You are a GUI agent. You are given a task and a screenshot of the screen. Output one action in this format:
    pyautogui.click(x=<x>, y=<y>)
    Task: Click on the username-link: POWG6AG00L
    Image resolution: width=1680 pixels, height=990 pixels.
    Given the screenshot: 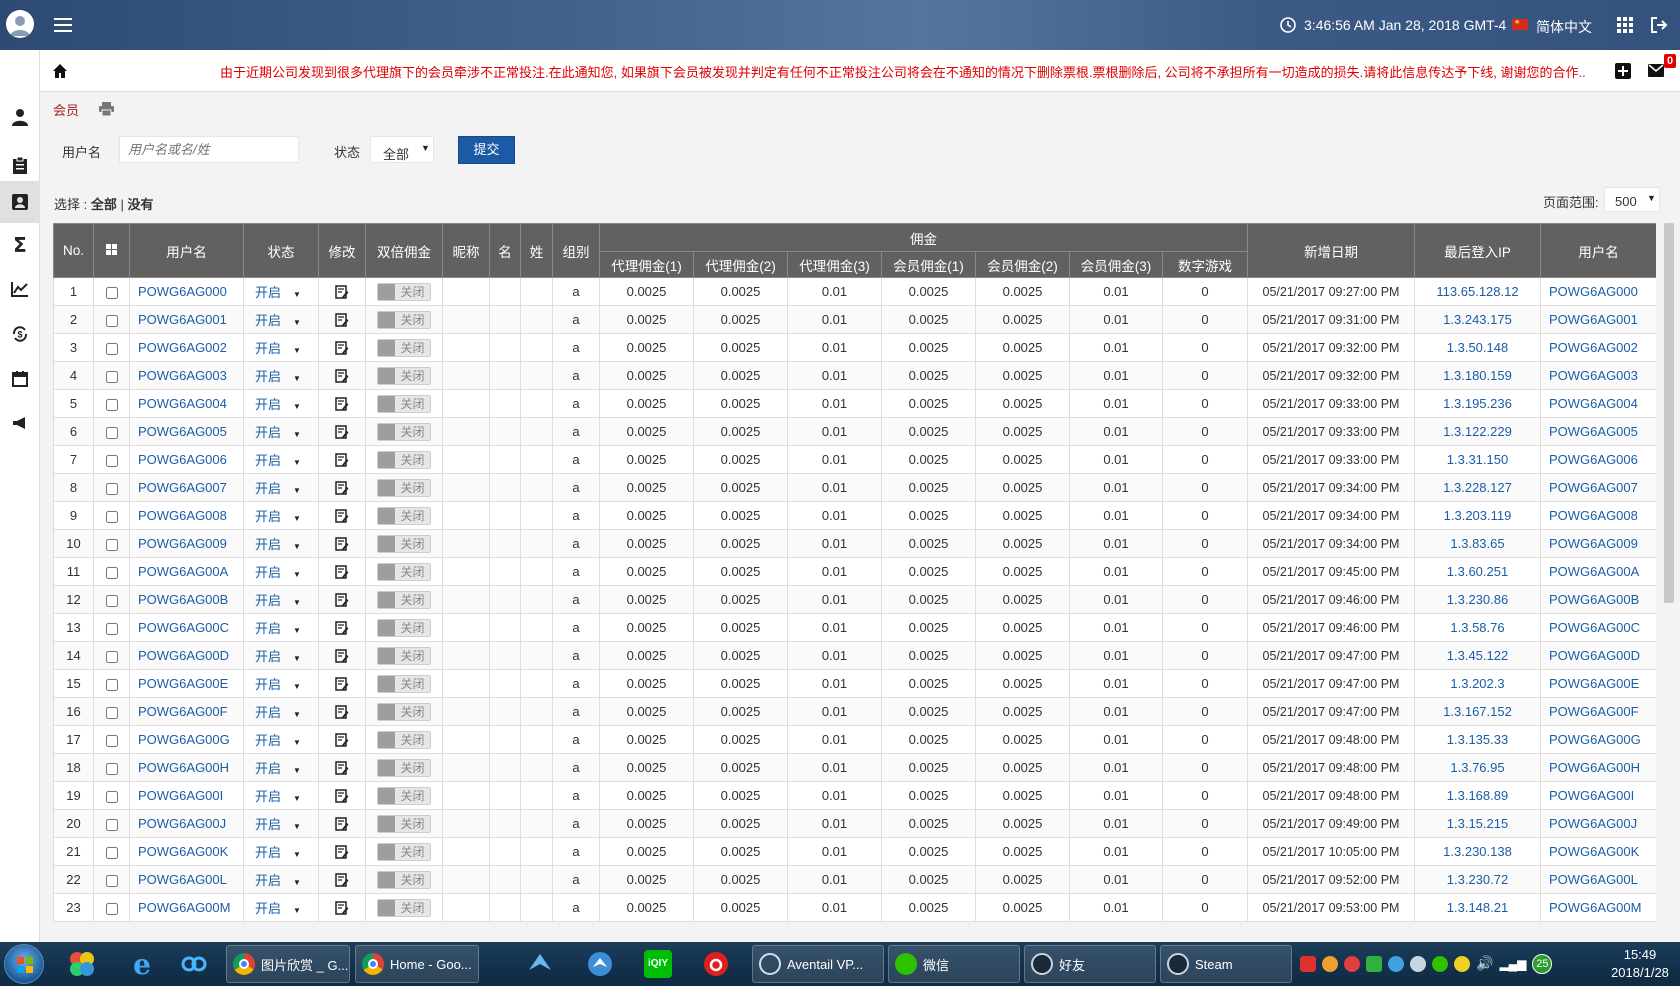 What is the action you would take?
    pyautogui.click(x=182, y=879)
    